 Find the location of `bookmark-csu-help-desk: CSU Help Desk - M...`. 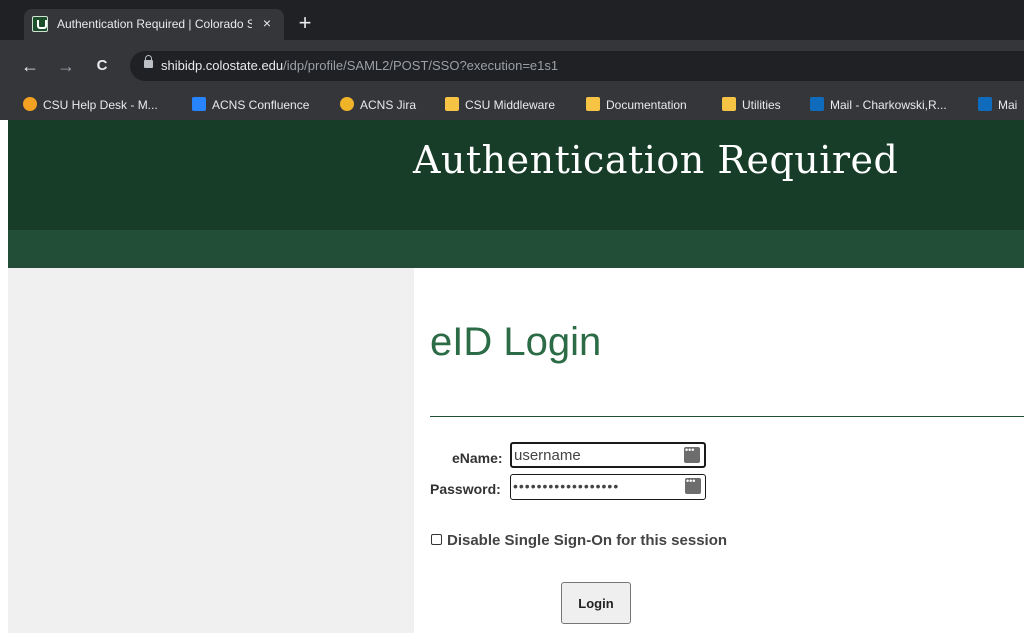

bookmark-csu-help-desk: CSU Help Desk - M... is located at coordinates (90, 105).